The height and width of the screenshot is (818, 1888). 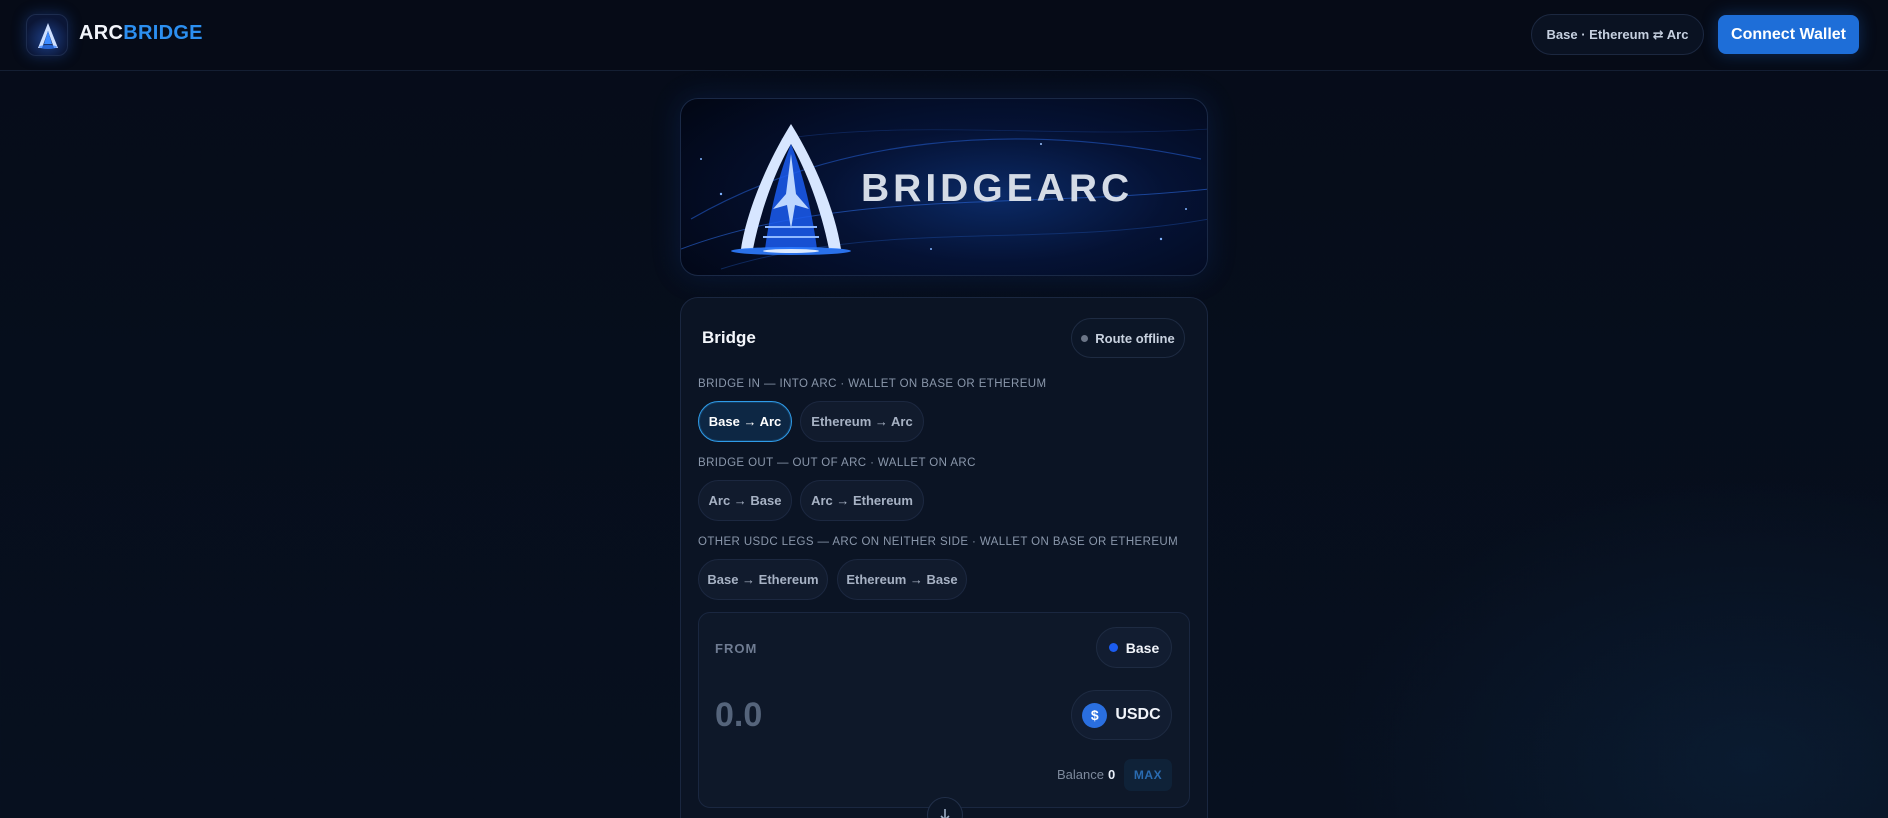 What do you see at coordinates (729, 337) in the screenshot?
I see `bridge-title: Bridge` at bounding box center [729, 337].